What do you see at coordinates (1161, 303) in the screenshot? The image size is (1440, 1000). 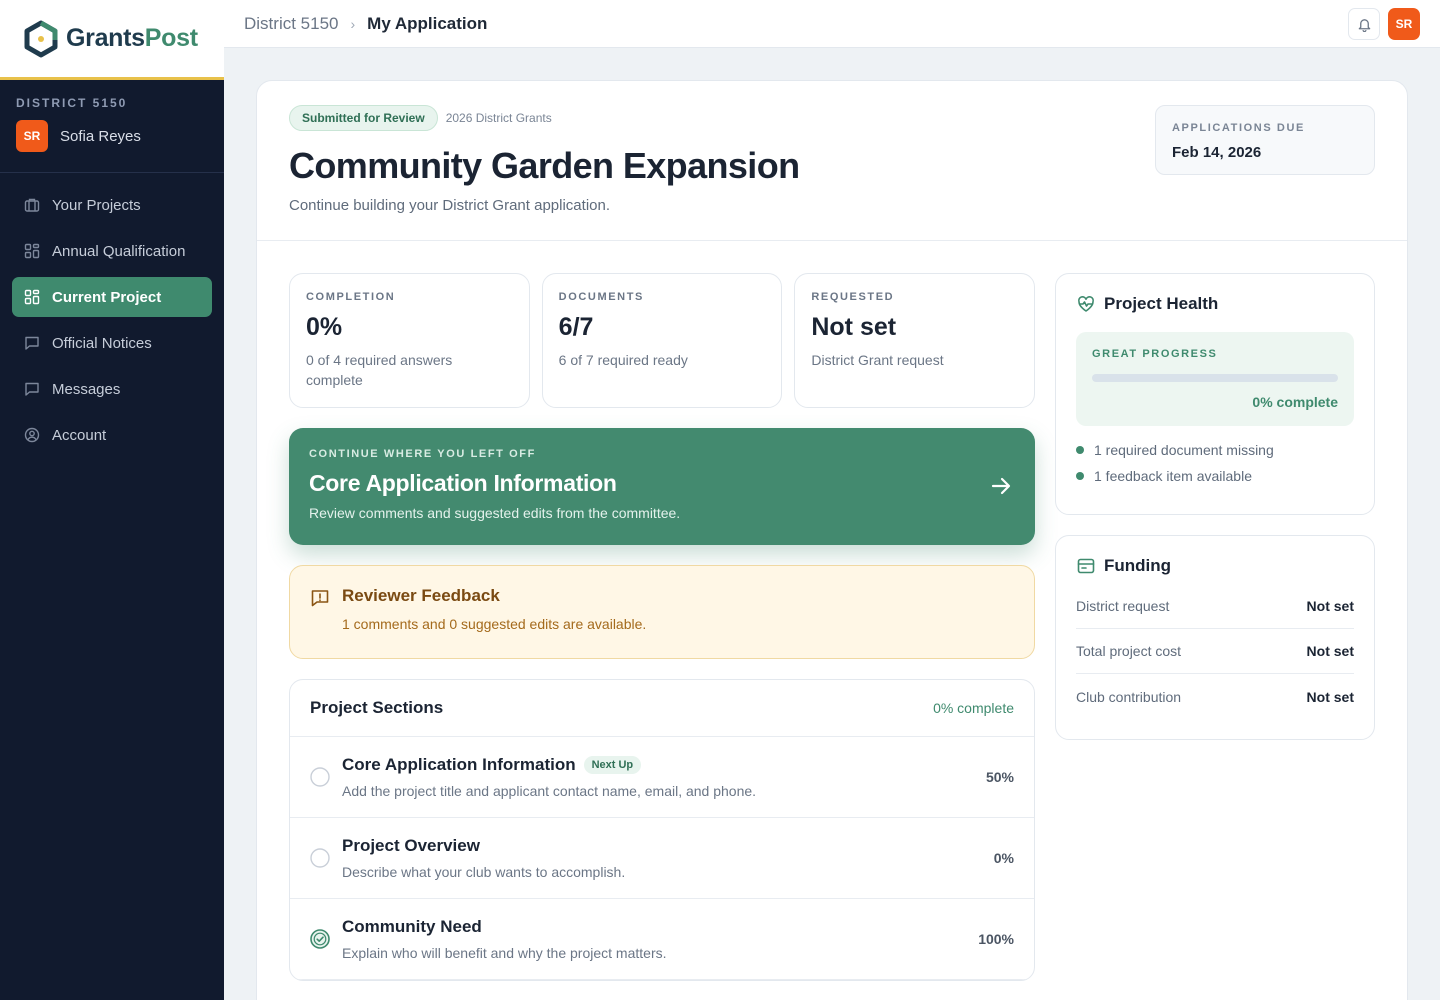 I see `panel-title: Project Health` at bounding box center [1161, 303].